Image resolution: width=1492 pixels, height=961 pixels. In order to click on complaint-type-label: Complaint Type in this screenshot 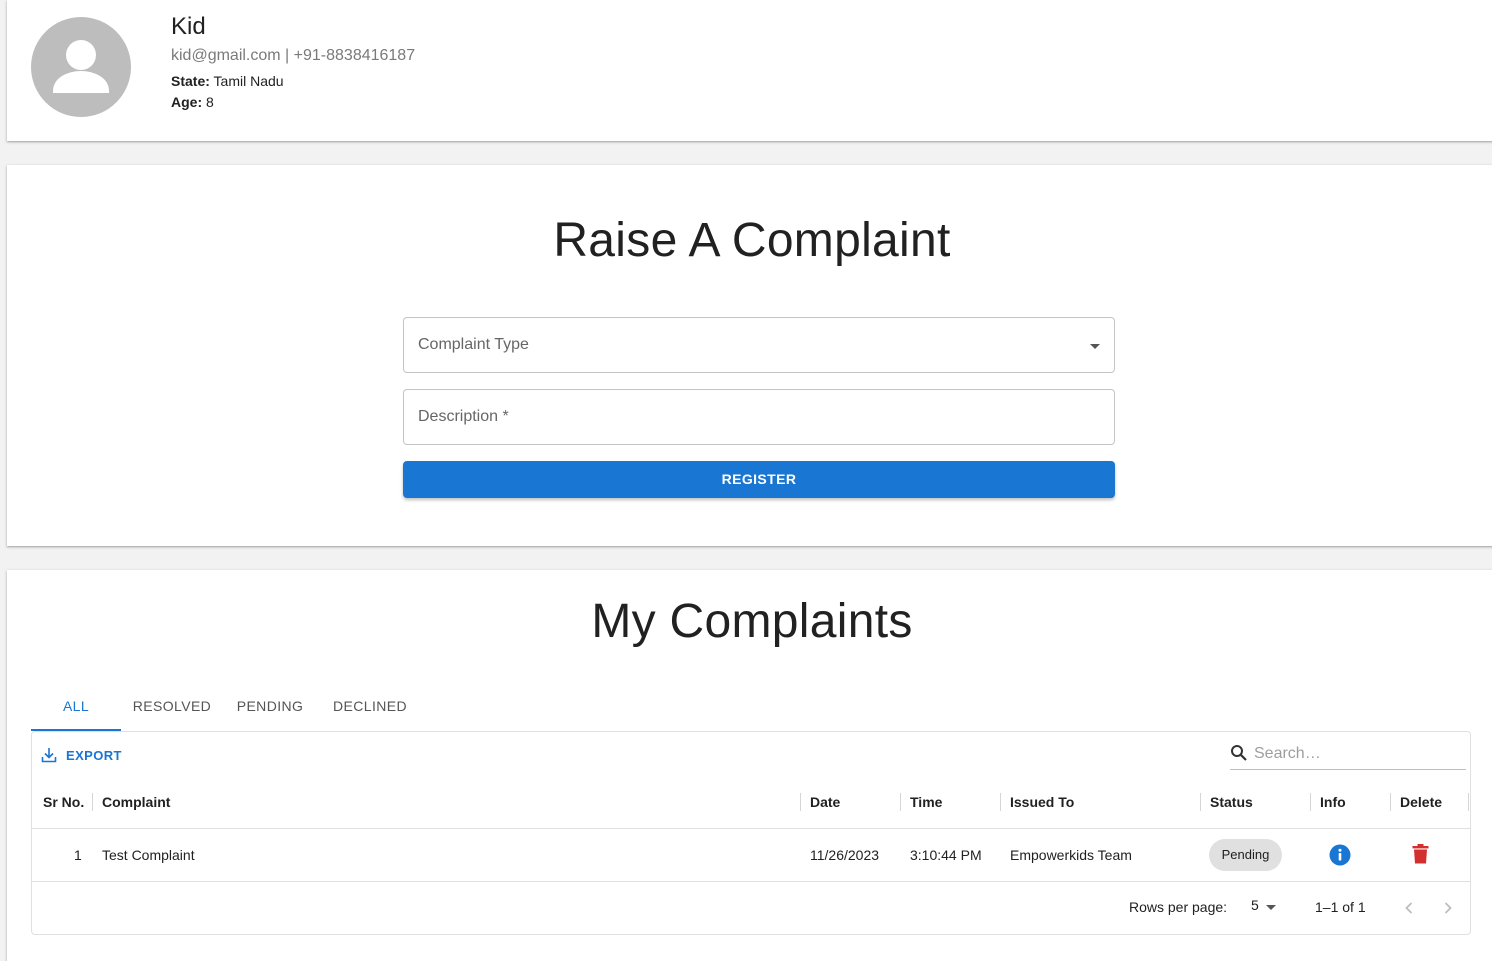, I will do `click(473, 344)`.